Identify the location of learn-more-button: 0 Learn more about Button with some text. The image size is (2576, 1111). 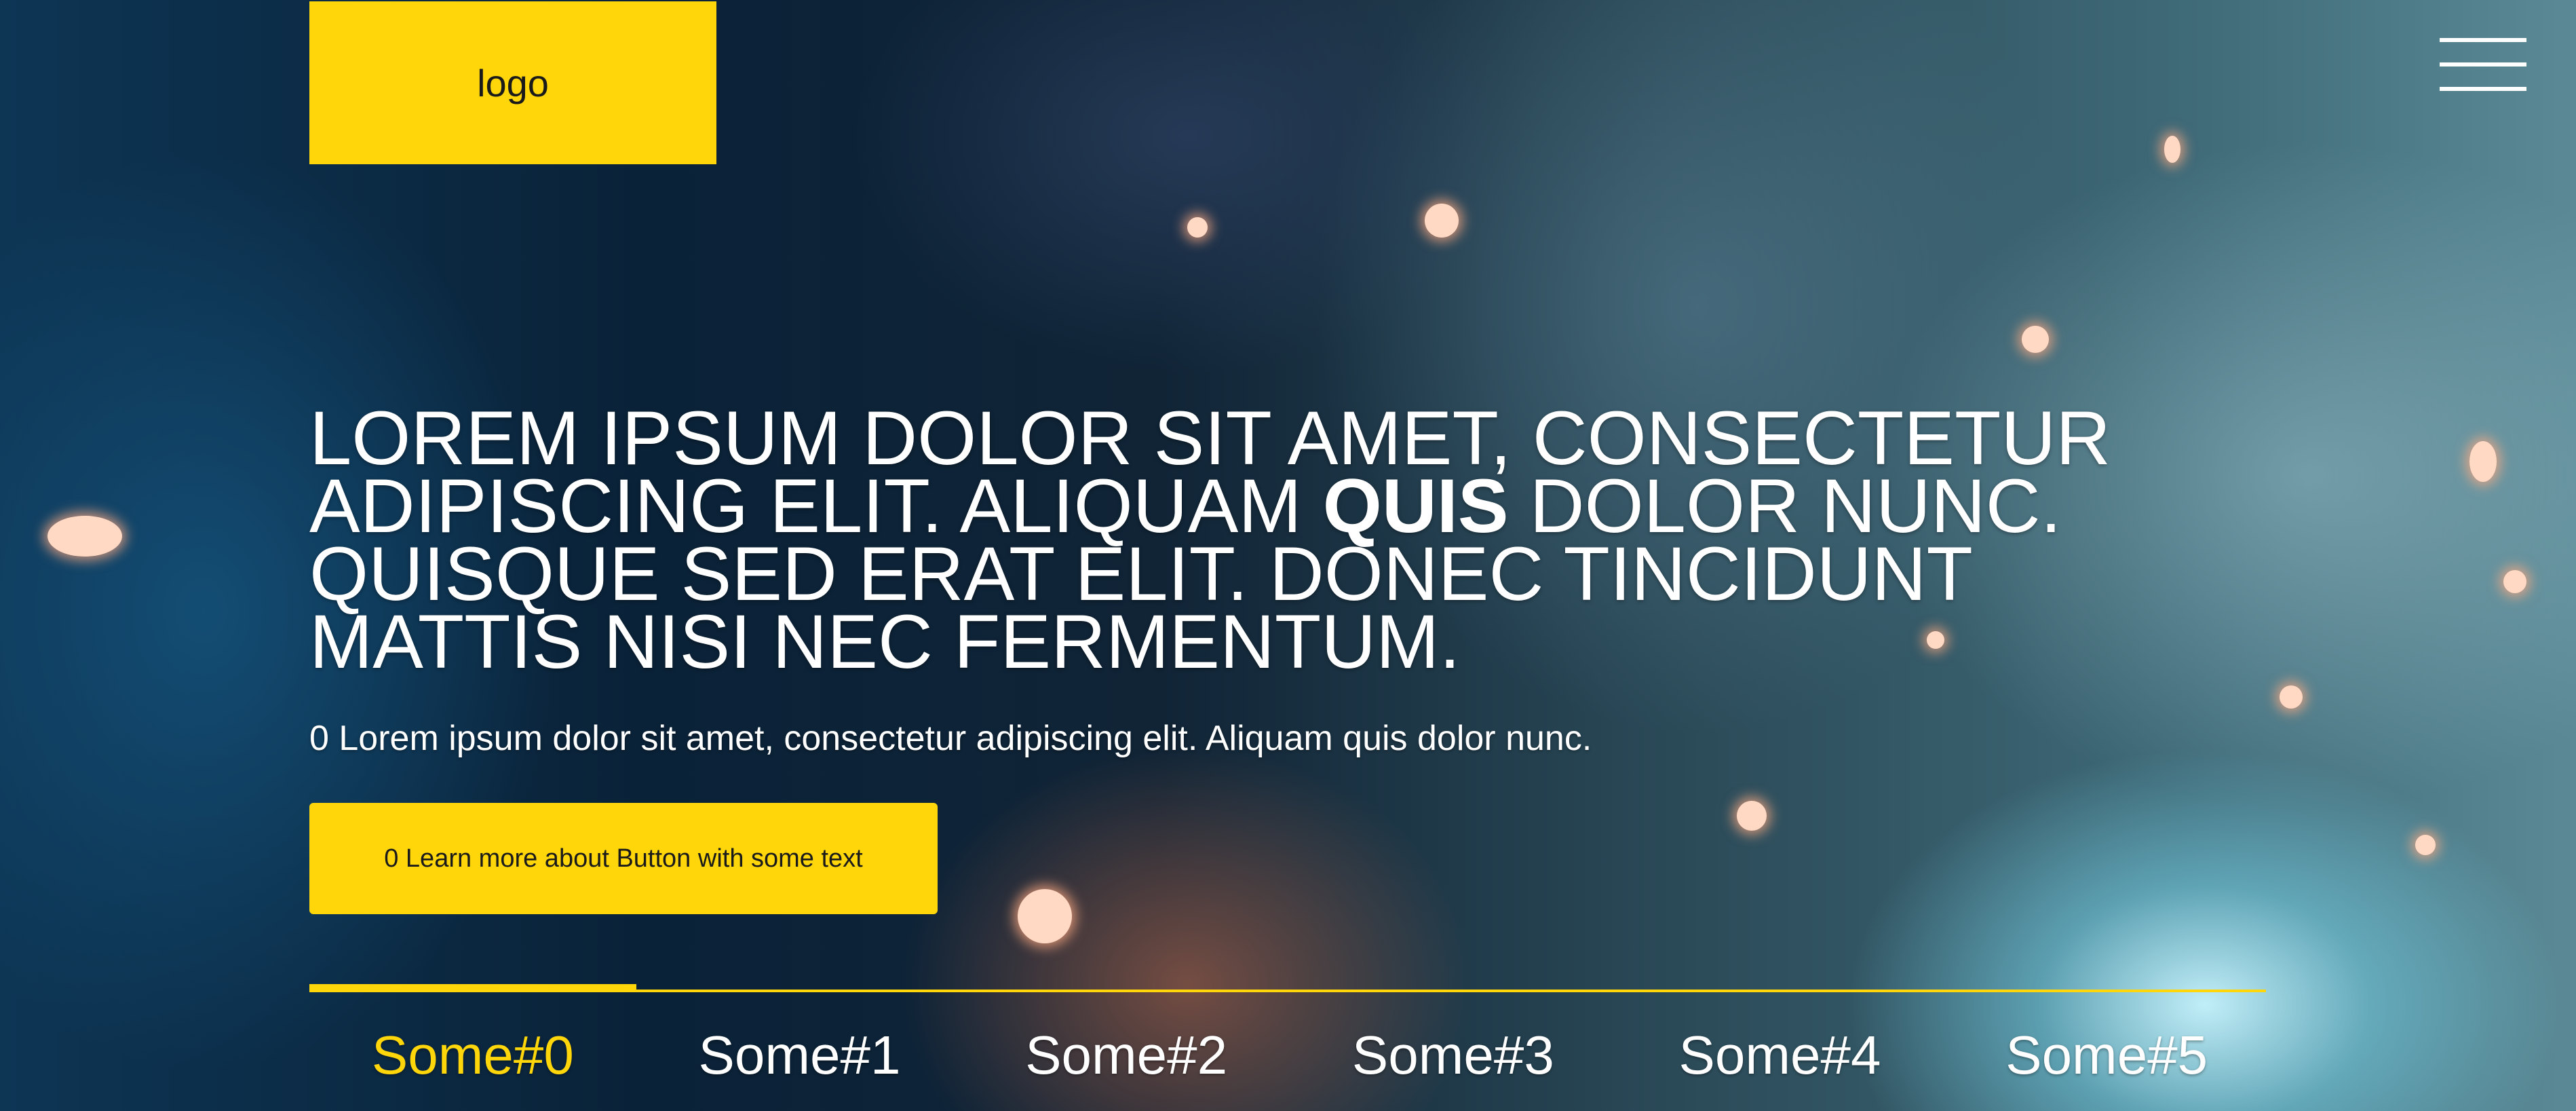
(623, 858).